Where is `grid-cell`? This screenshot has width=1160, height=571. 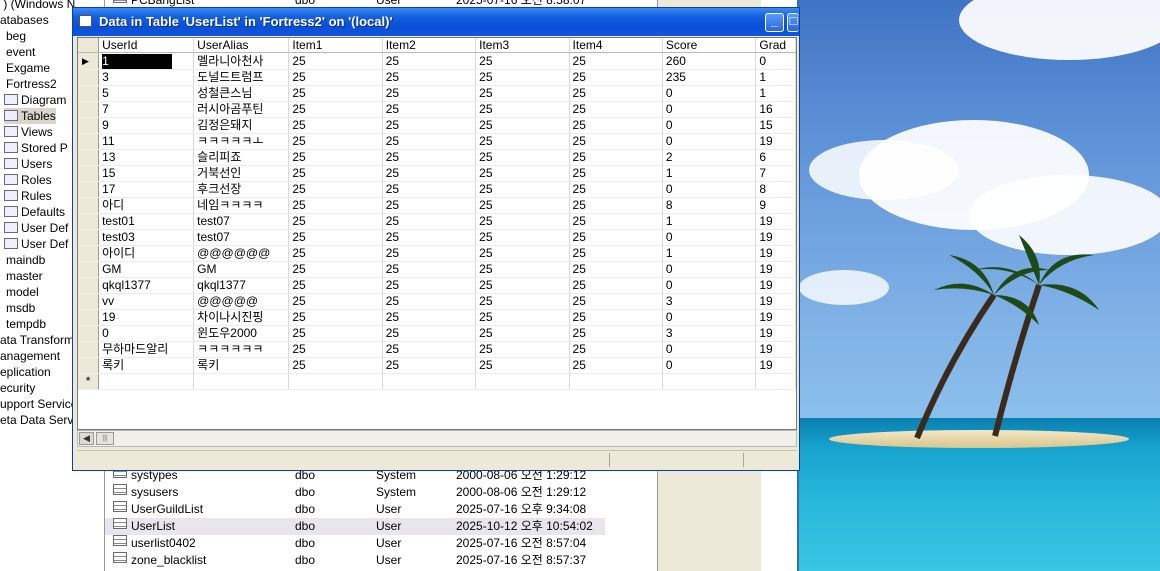 grid-cell is located at coordinates (709, 381).